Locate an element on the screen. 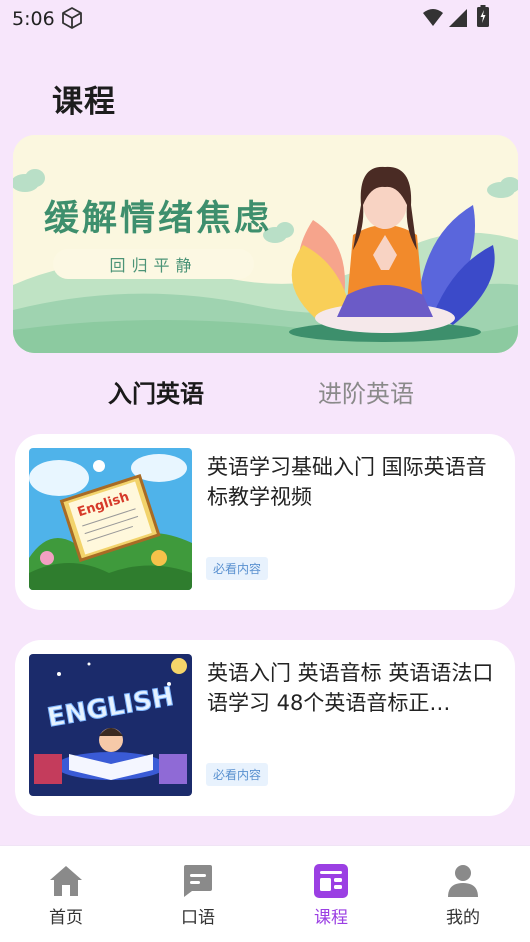 The width and height of the screenshot is (530, 942). cube-icon is located at coordinates (72, 18).